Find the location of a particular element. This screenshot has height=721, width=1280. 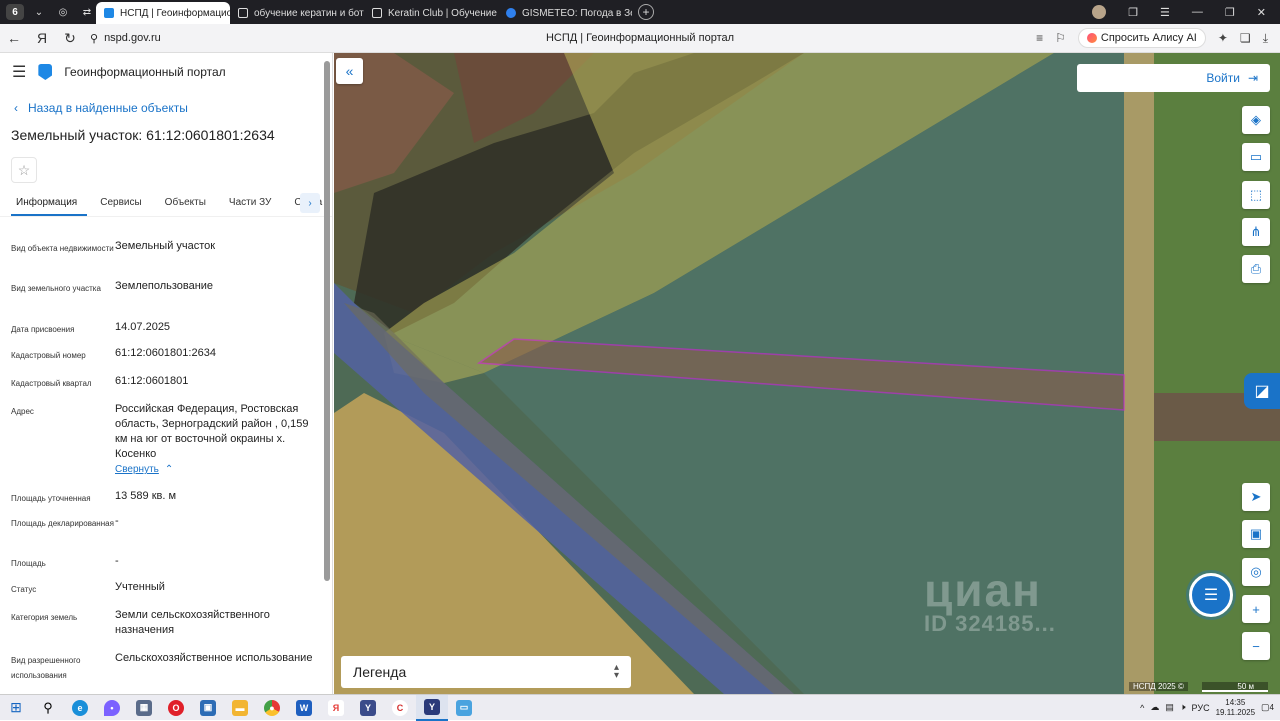

select-area-button: ⬚ is located at coordinates (1256, 195).